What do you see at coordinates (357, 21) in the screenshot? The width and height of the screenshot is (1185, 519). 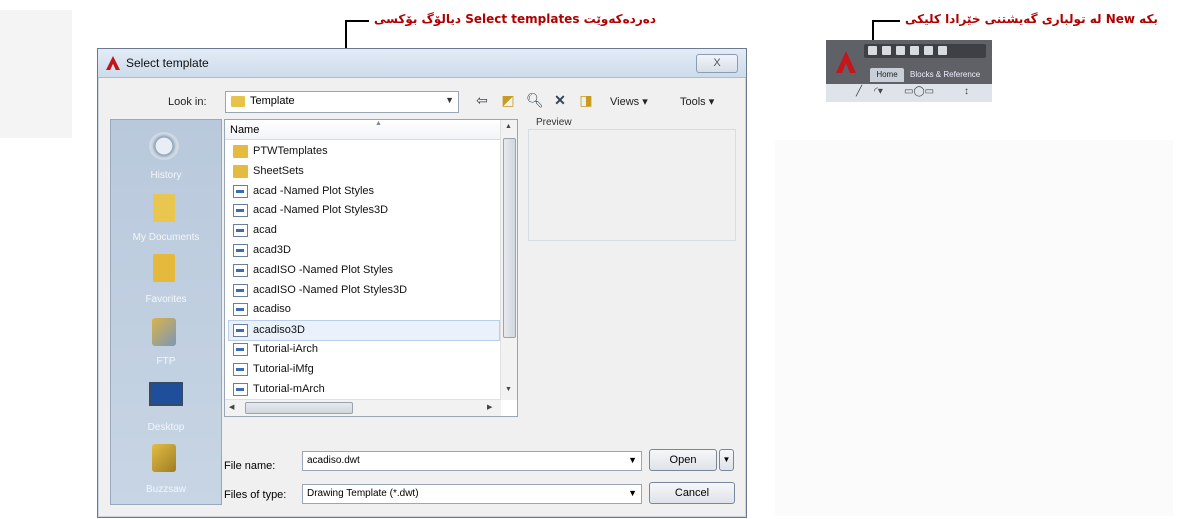 I see `caption-leader-line` at bounding box center [357, 21].